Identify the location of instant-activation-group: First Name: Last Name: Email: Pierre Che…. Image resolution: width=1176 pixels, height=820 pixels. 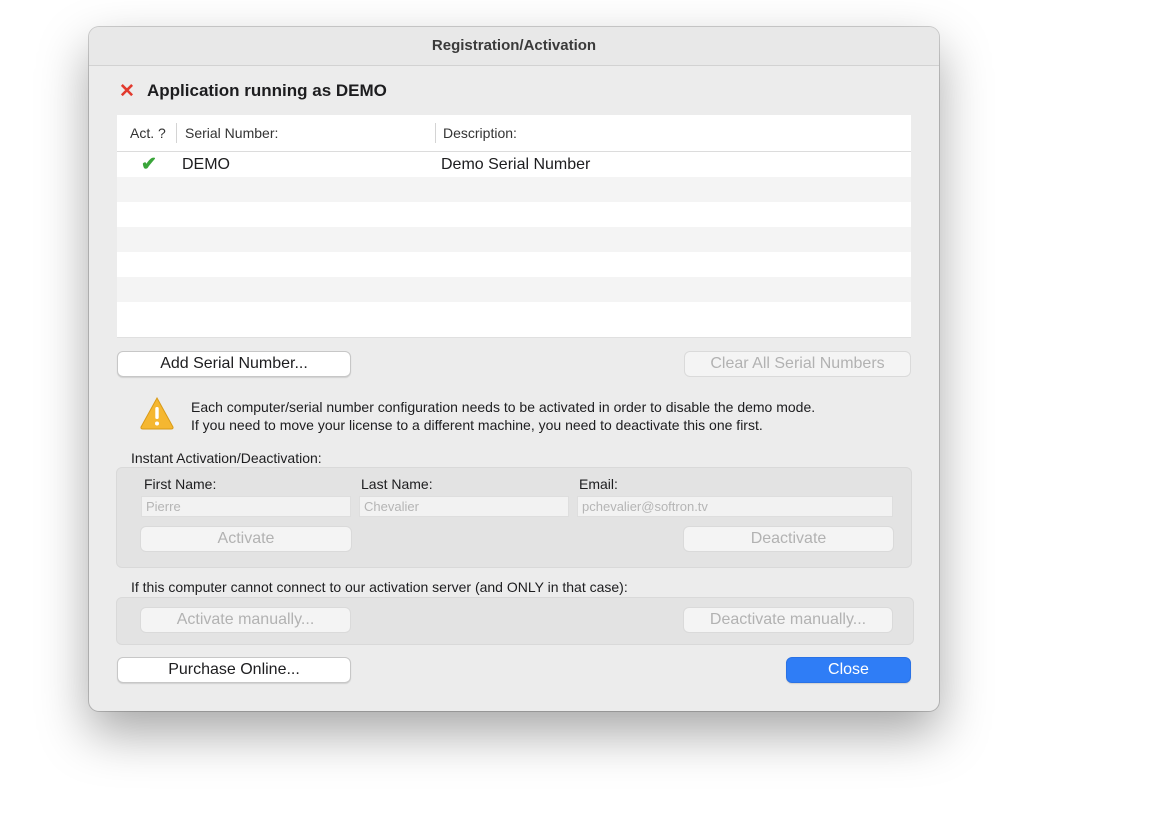
(514, 517).